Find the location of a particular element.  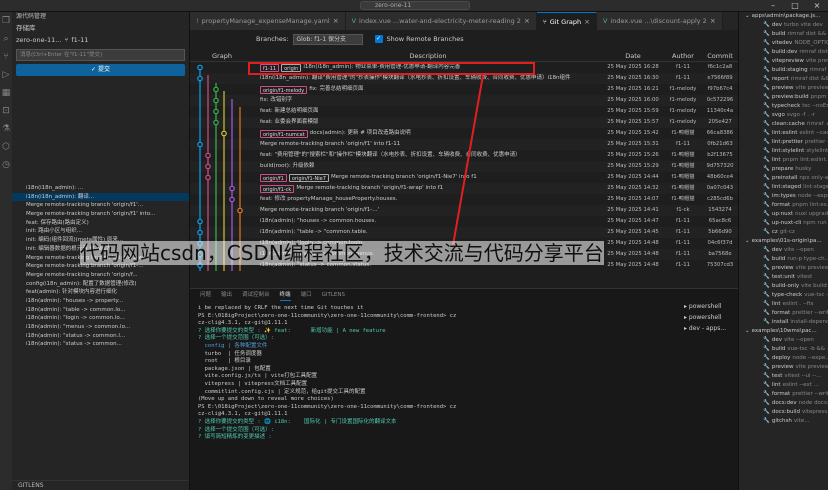

repo-branch: f1-11 is located at coordinates (79, 40).